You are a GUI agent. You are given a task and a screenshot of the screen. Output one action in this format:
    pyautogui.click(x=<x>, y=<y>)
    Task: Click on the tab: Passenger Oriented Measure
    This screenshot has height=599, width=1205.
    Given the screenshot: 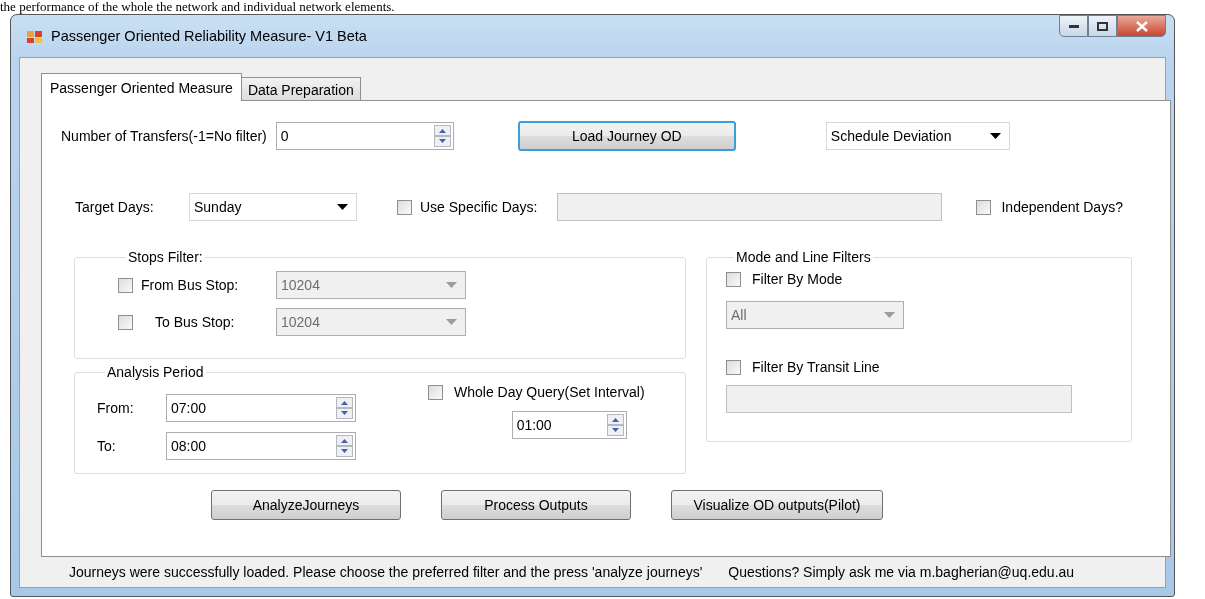 What is the action you would take?
    pyautogui.click(x=141, y=87)
    